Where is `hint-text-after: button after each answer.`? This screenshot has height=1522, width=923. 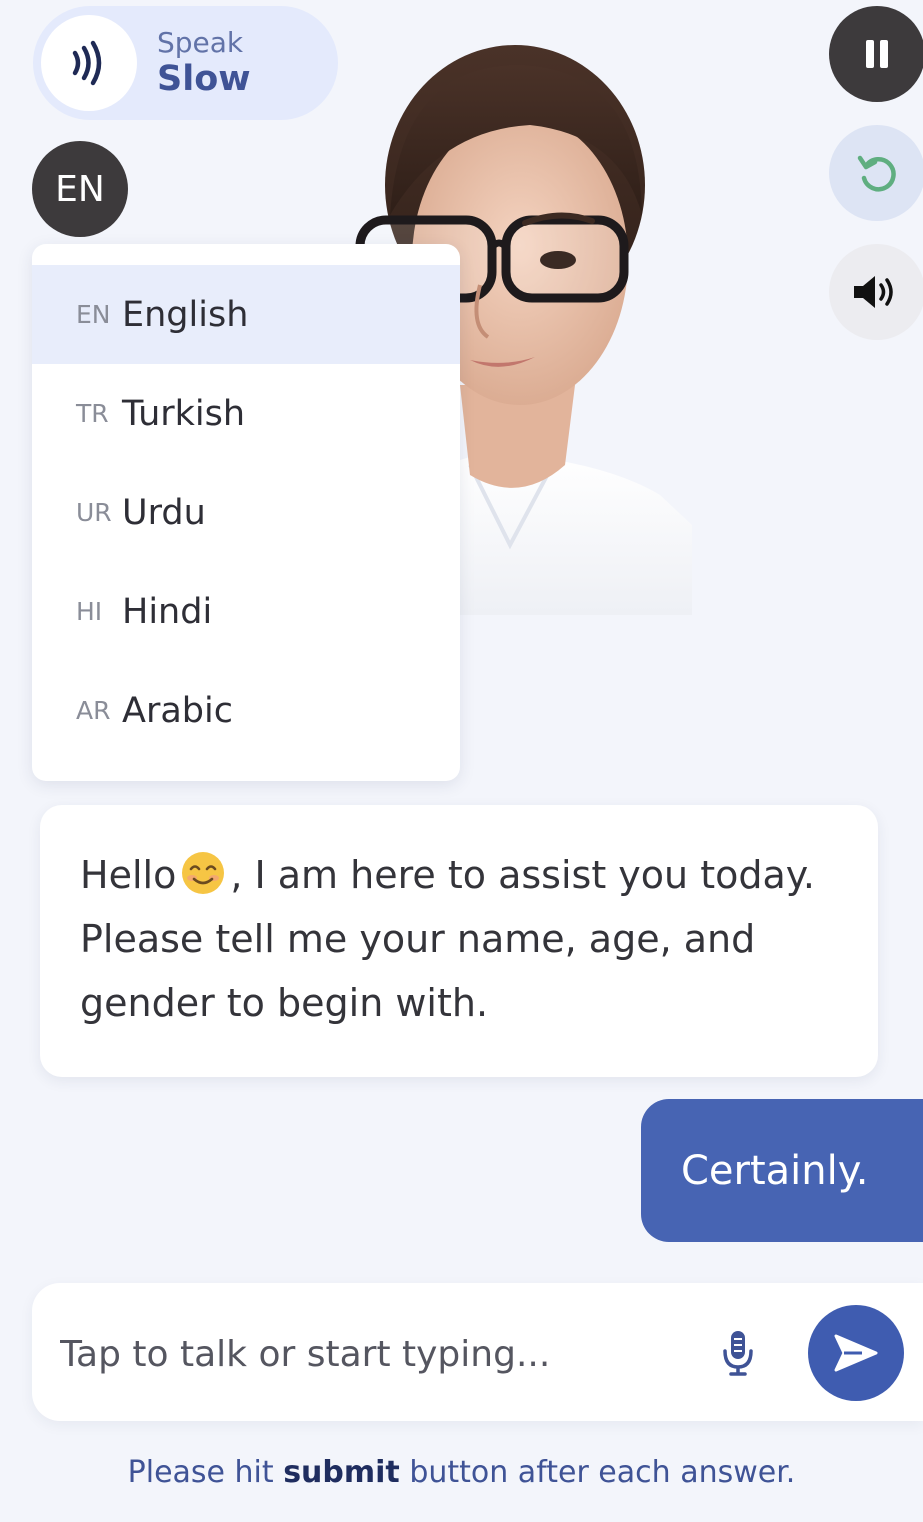 hint-text-after: button after each answer. is located at coordinates (597, 1472).